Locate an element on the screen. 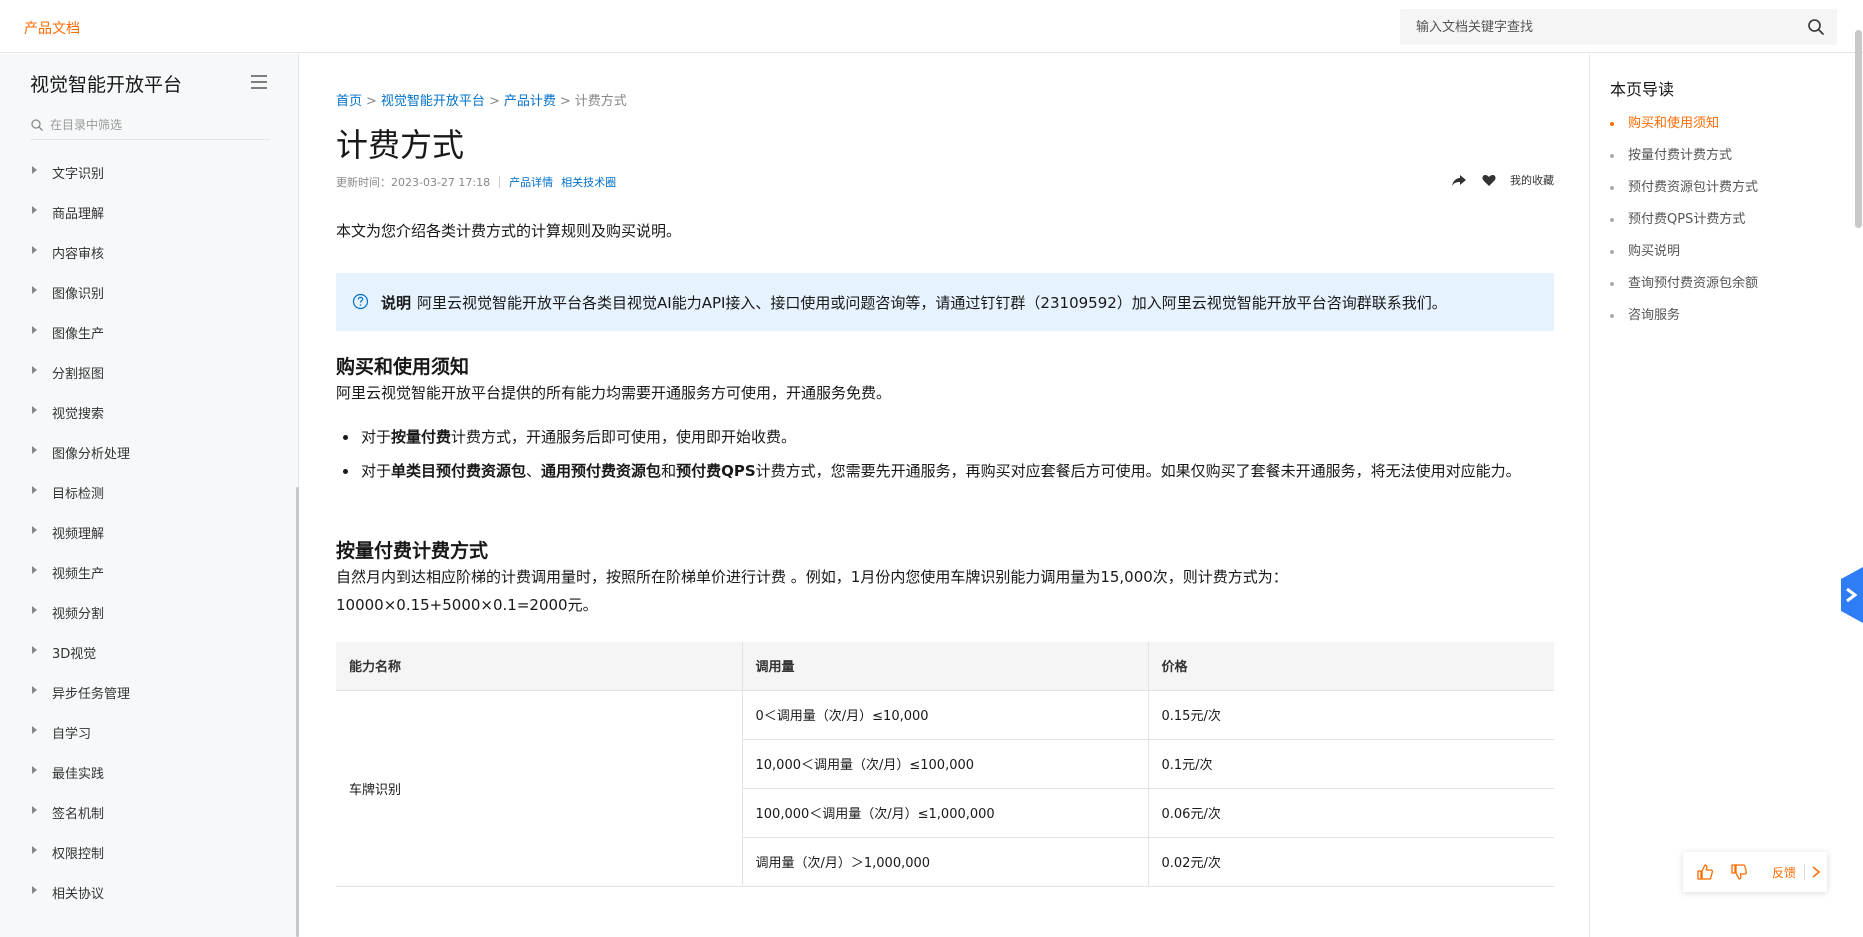 This screenshot has height=937, width=1863. sidebar-item: 商品理解 is located at coordinates (145, 212).